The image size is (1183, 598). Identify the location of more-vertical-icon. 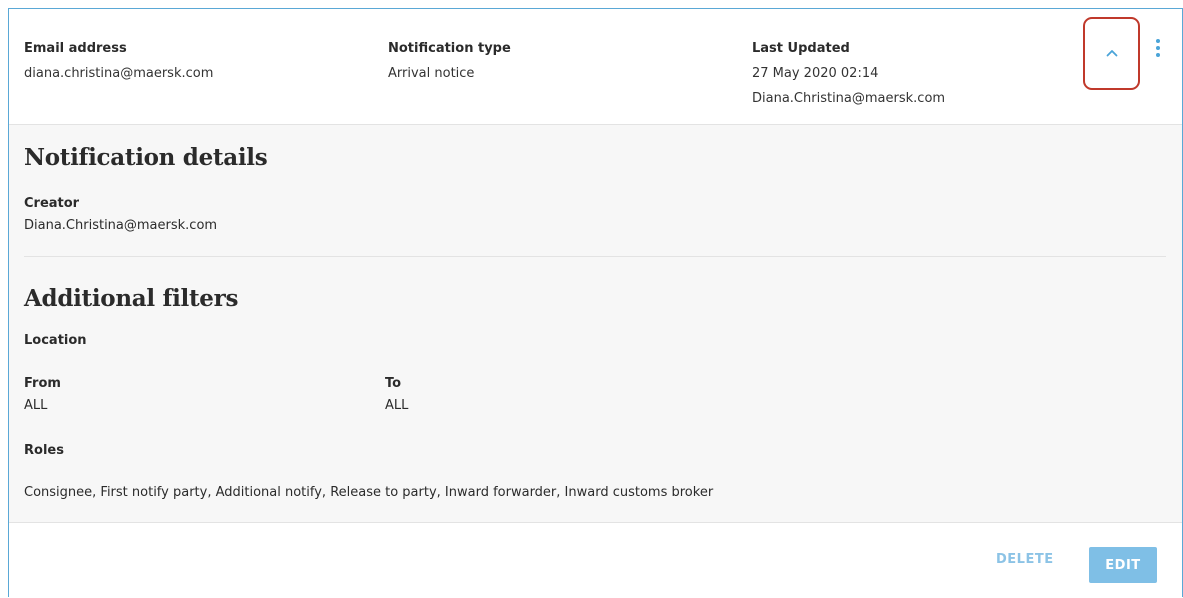
(1158, 48).